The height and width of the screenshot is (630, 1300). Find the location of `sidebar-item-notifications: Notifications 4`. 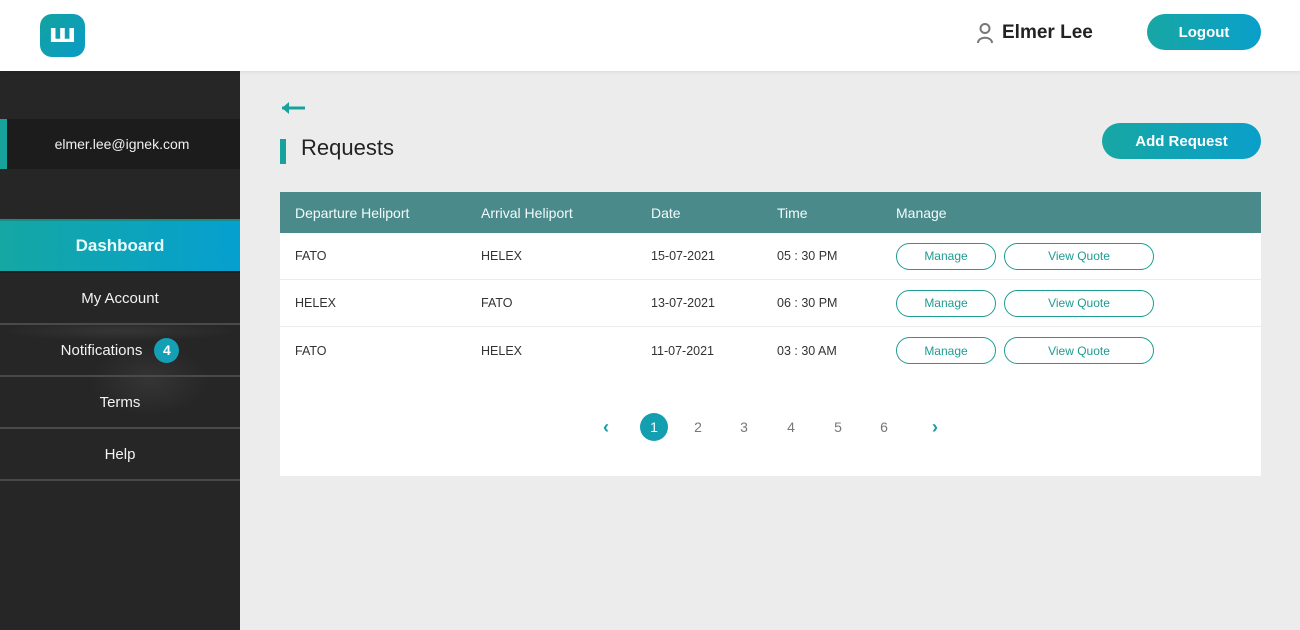

sidebar-item-notifications: Notifications 4 is located at coordinates (120, 351).